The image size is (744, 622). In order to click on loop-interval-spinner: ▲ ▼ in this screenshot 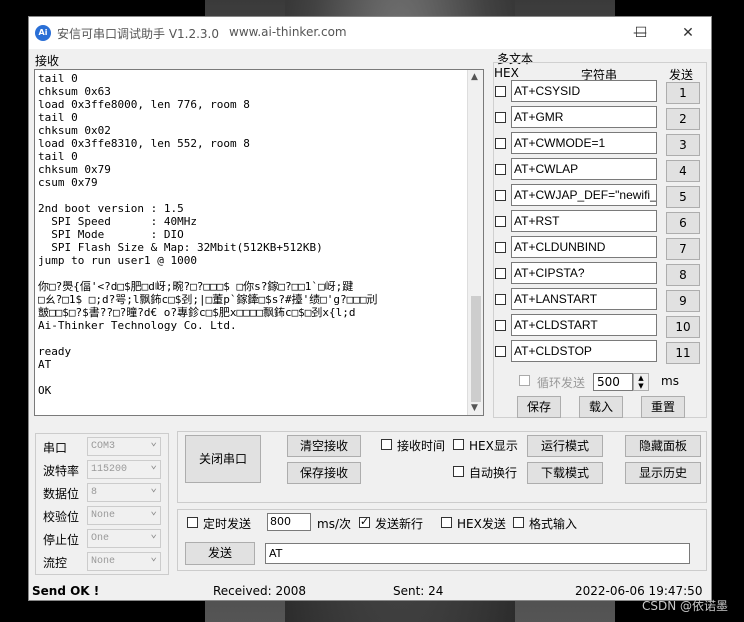, I will do `click(641, 382)`.